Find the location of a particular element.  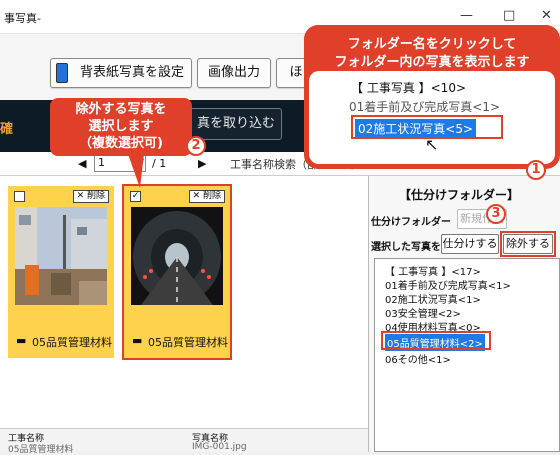

step-badge-3: 3 is located at coordinates (496, 214).